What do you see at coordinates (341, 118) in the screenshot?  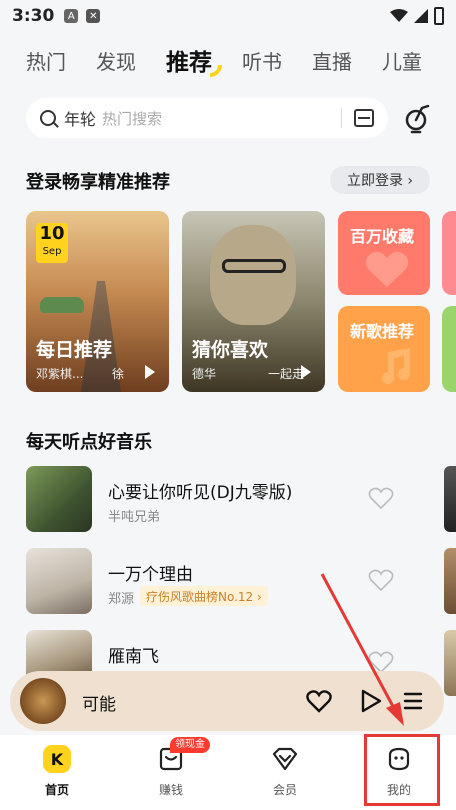 I see `search-divider` at bounding box center [341, 118].